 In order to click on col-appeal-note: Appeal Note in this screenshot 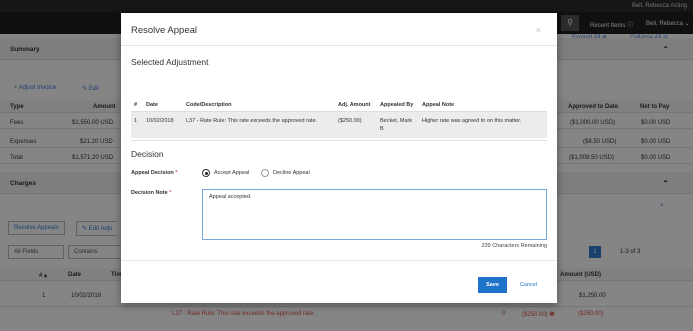, I will do `click(483, 95)`.